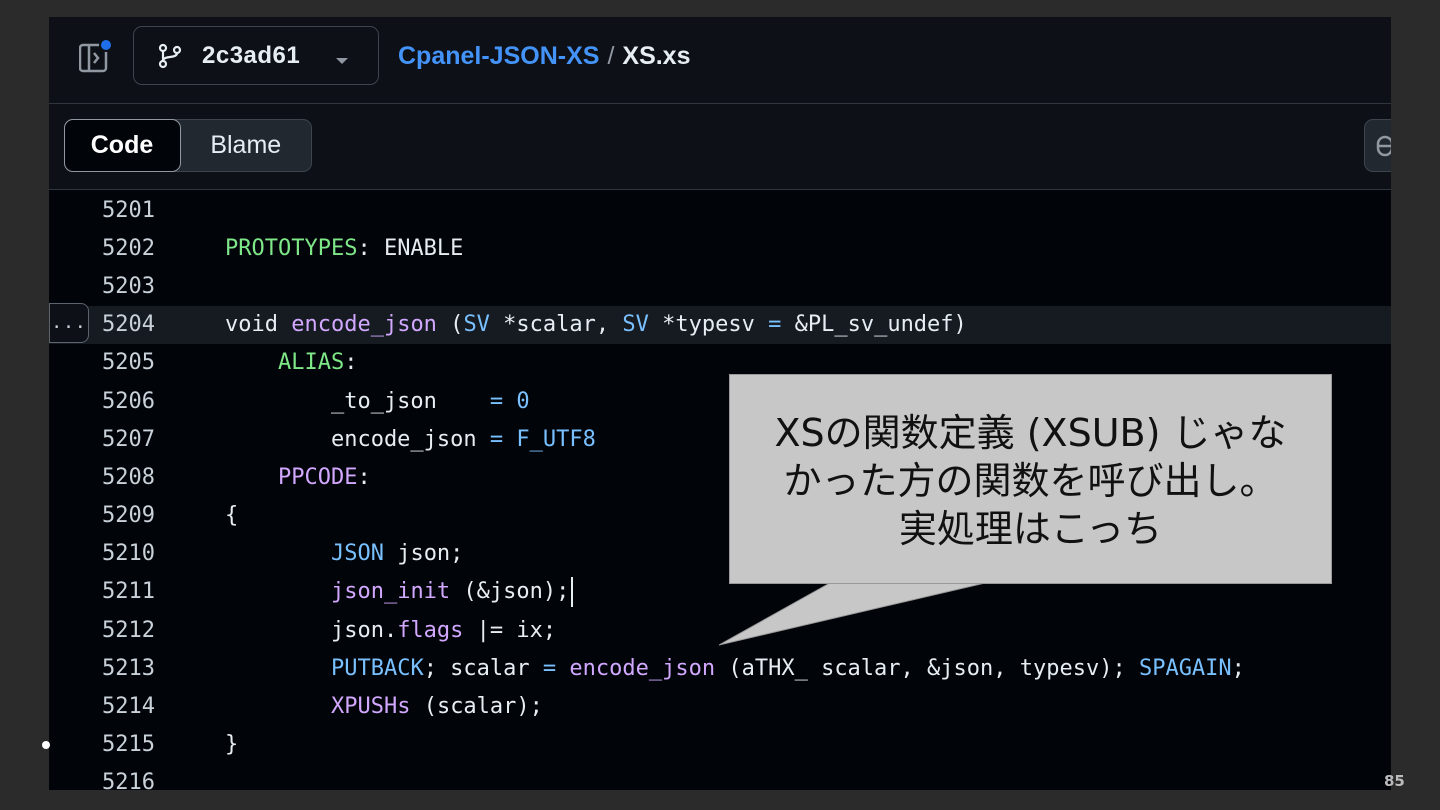 This screenshot has width=1440, height=810. What do you see at coordinates (102, 515) in the screenshot?
I see `line-number: 5209` at bounding box center [102, 515].